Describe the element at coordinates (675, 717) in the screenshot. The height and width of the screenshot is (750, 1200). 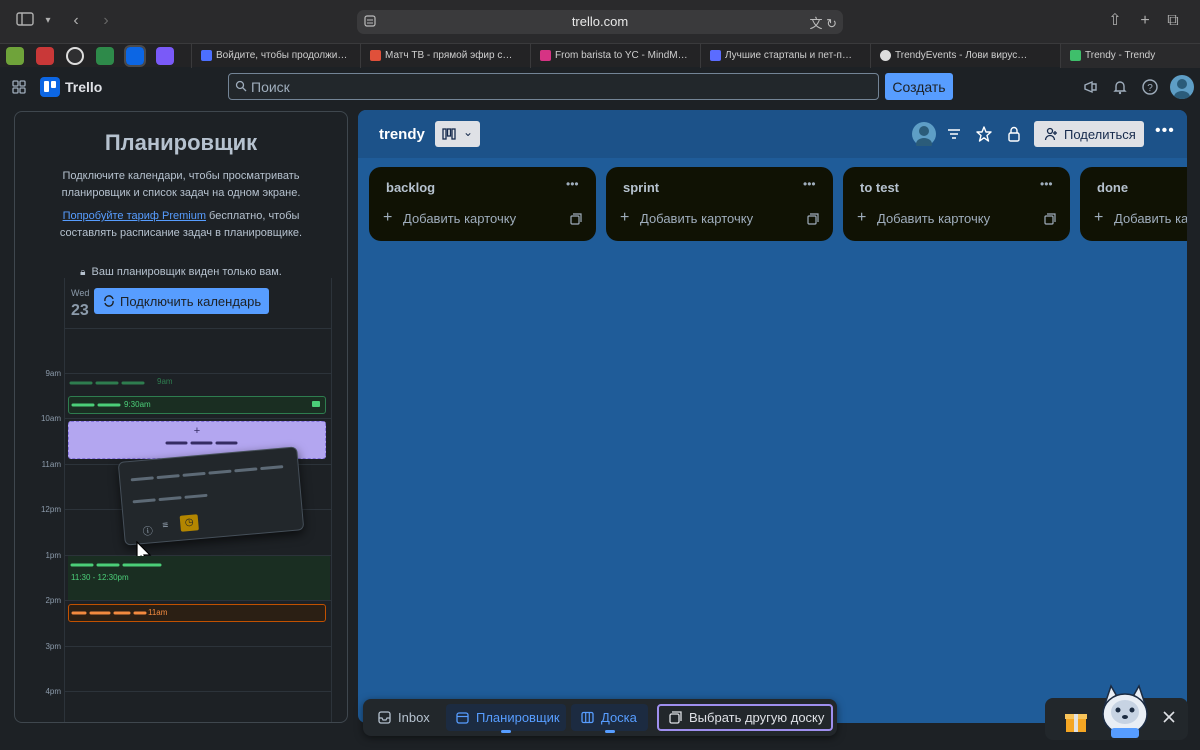
I see `switch-board-icon` at that location.